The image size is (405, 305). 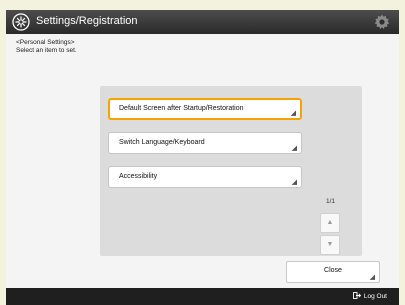 I want to click on chevron-up-icon: ▲, so click(x=330, y=222).